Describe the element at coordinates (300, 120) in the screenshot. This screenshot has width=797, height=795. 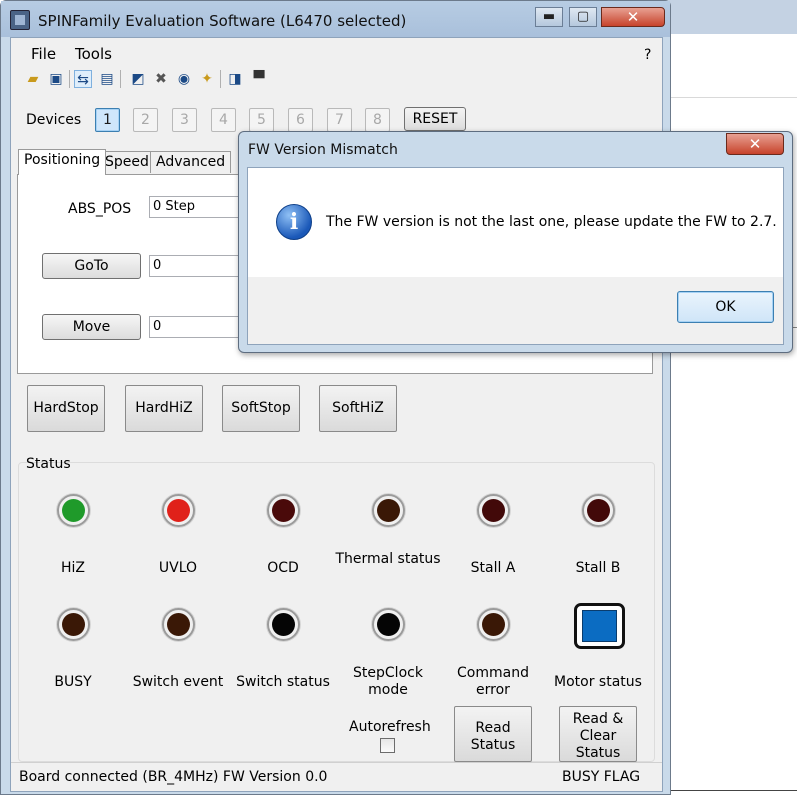
I see `device-button-6: 6` at that location.